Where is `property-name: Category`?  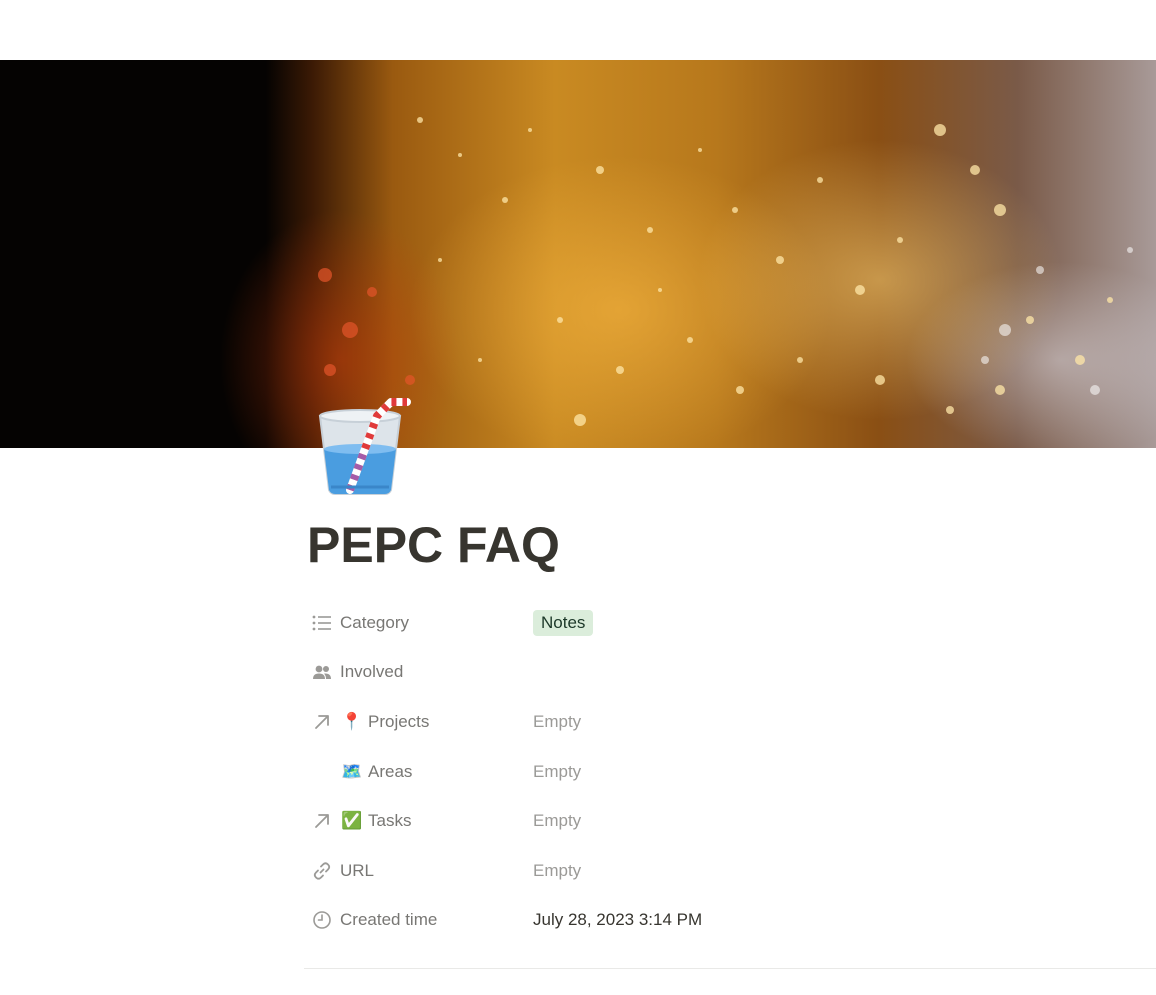 property-name: Category is located at coordinates (418, 623).